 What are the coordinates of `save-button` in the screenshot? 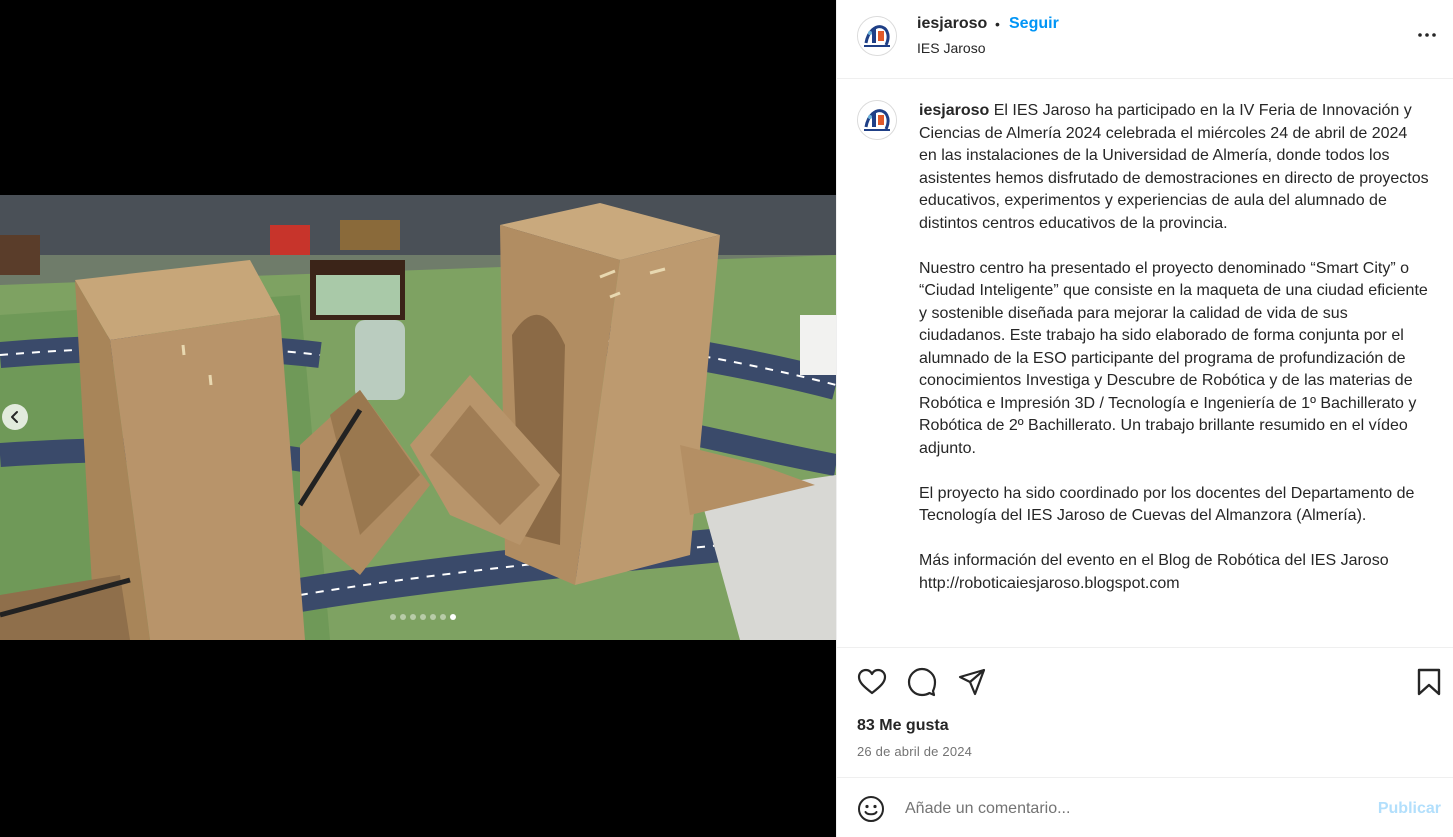 It's located at (1429, 682).